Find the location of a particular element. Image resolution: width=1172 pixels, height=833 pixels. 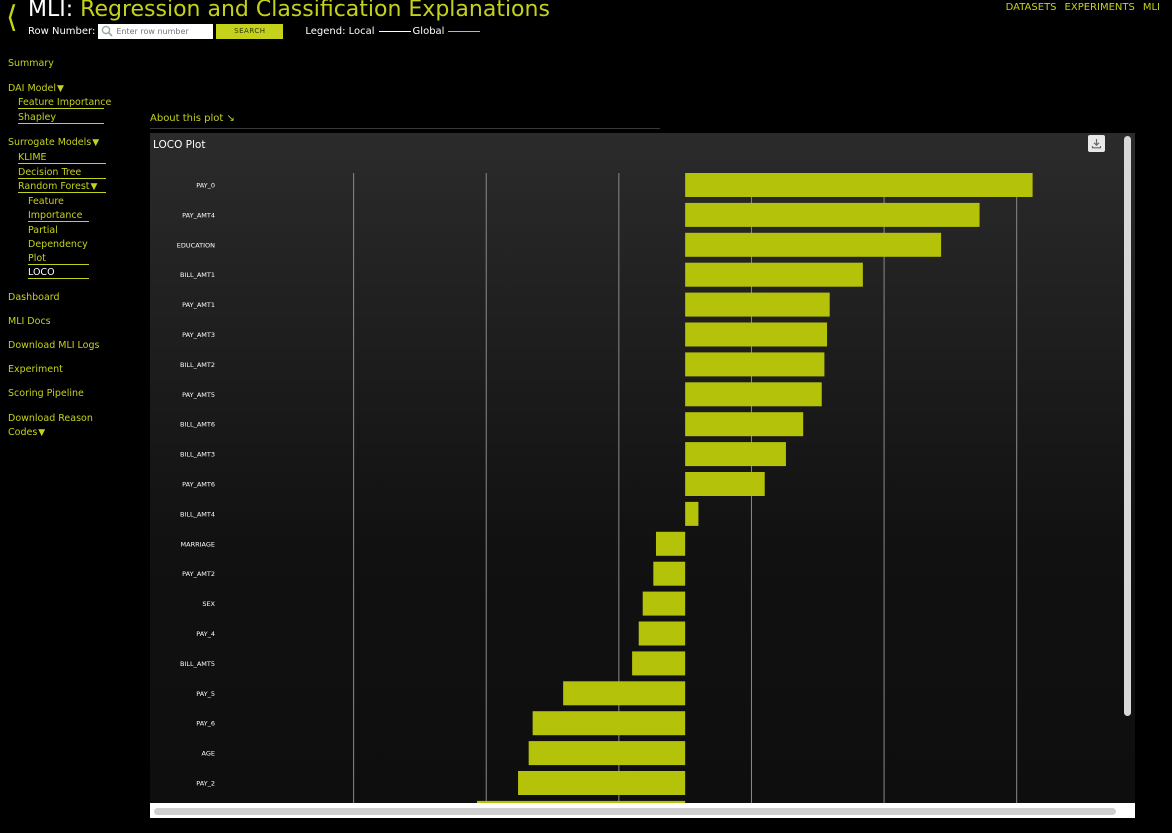

tick-label-bill-amt3: BILL_AMT3 is located at coordinates (197, 455).